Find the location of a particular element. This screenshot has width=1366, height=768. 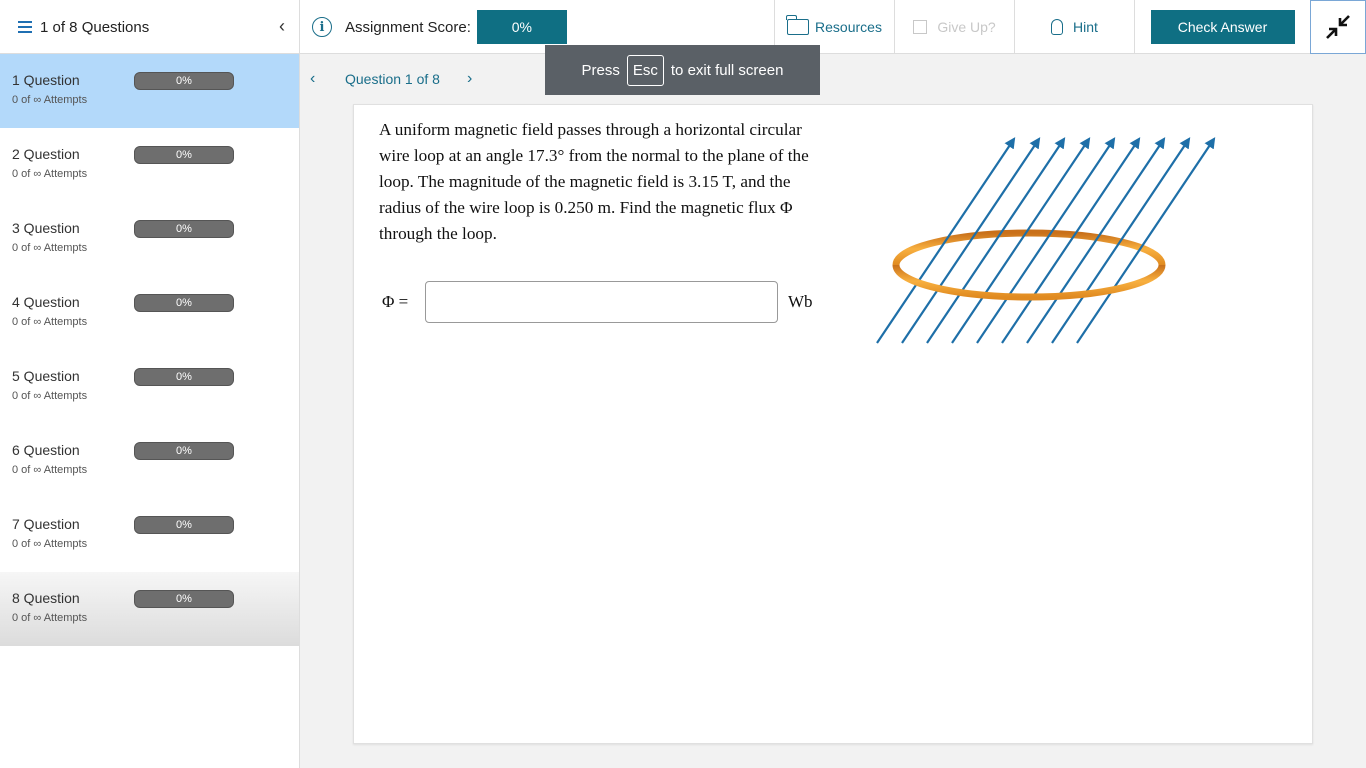

give-up-label: Give Up? is located at coordinates (966, 27).